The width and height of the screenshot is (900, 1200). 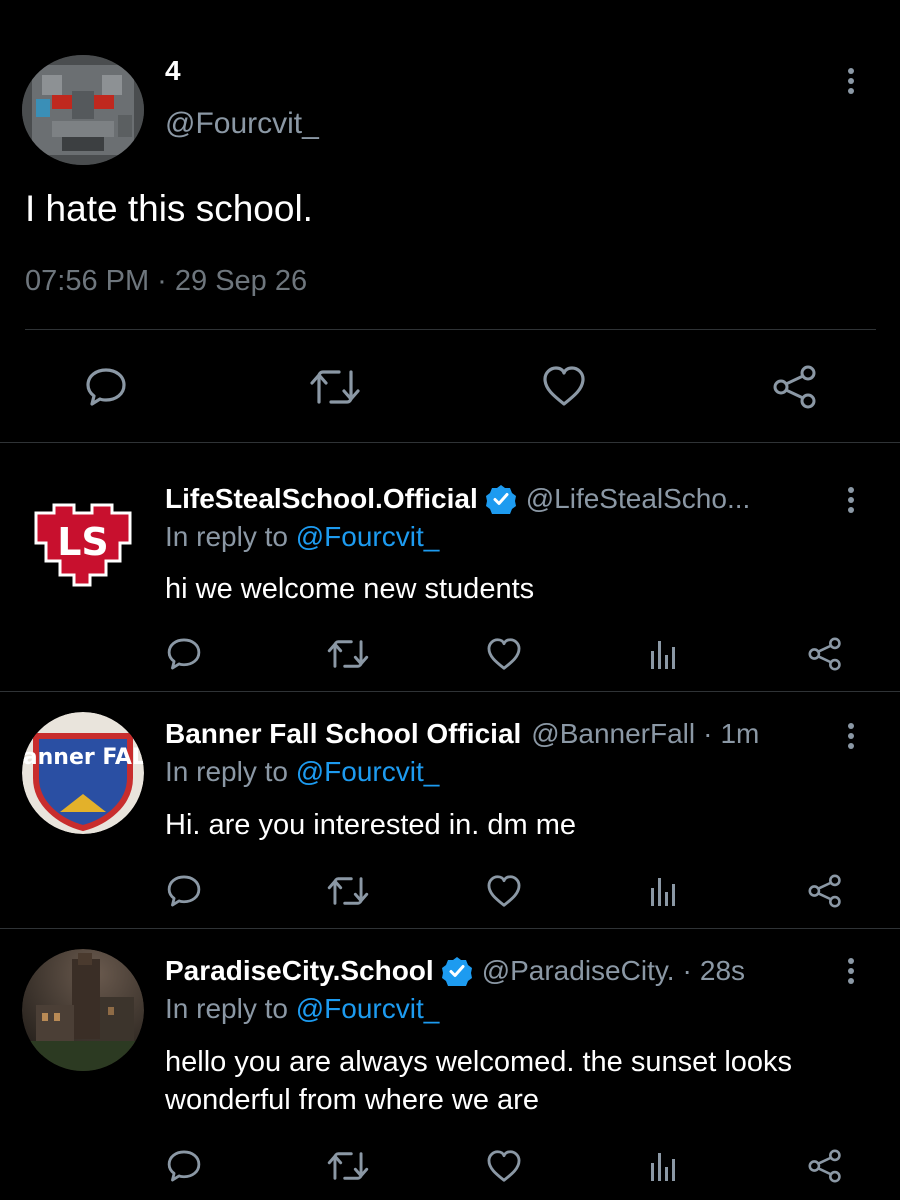 I want to click on avatar: Banner FALL, so click(x=83, y=773).